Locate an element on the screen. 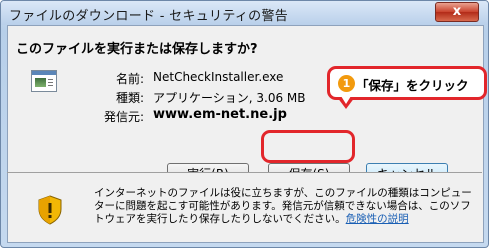 The height and width of the screenshot is (248, 489). title-bar: ファイルのダウンロード - セキュリティの警告 x is located at coordinates (244, 13).